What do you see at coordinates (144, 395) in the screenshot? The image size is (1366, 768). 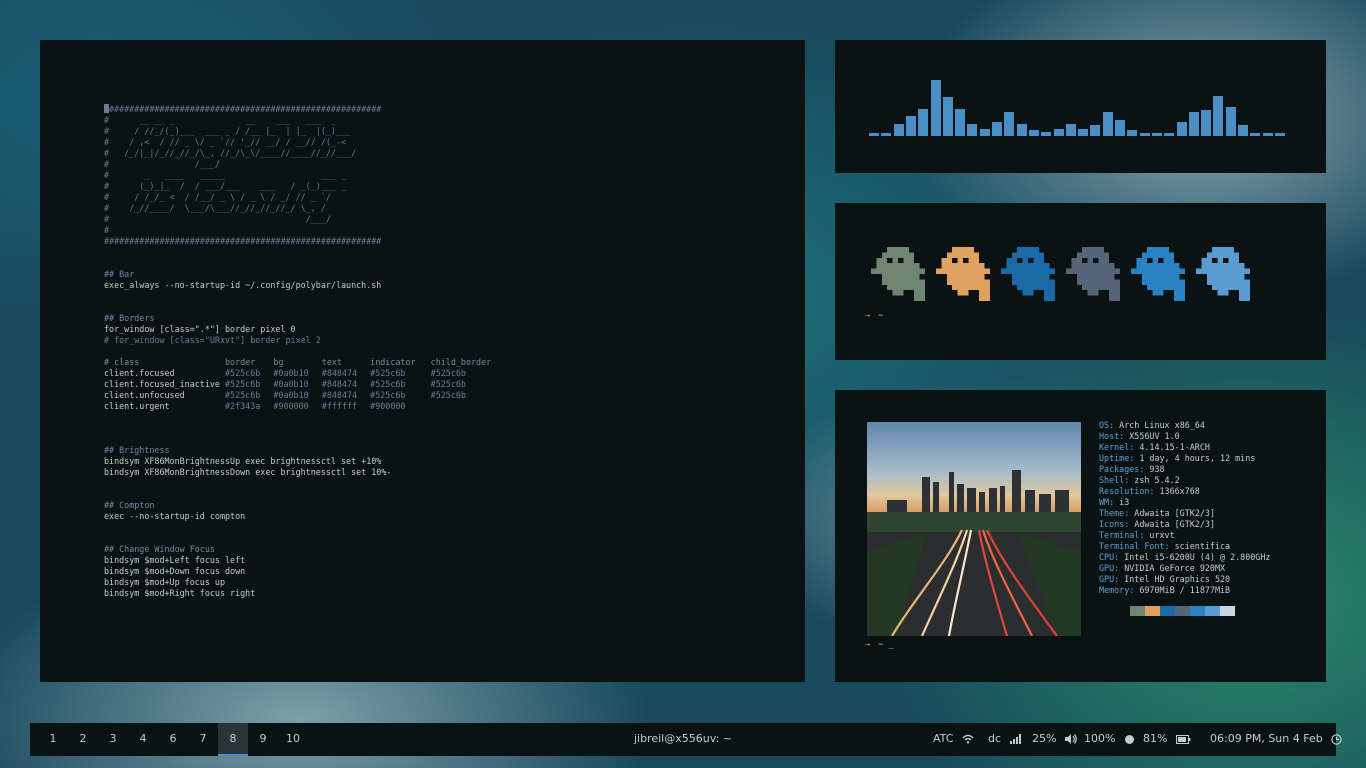 I see `table-cell: client.unfocused` at bounding box center [144, 395].